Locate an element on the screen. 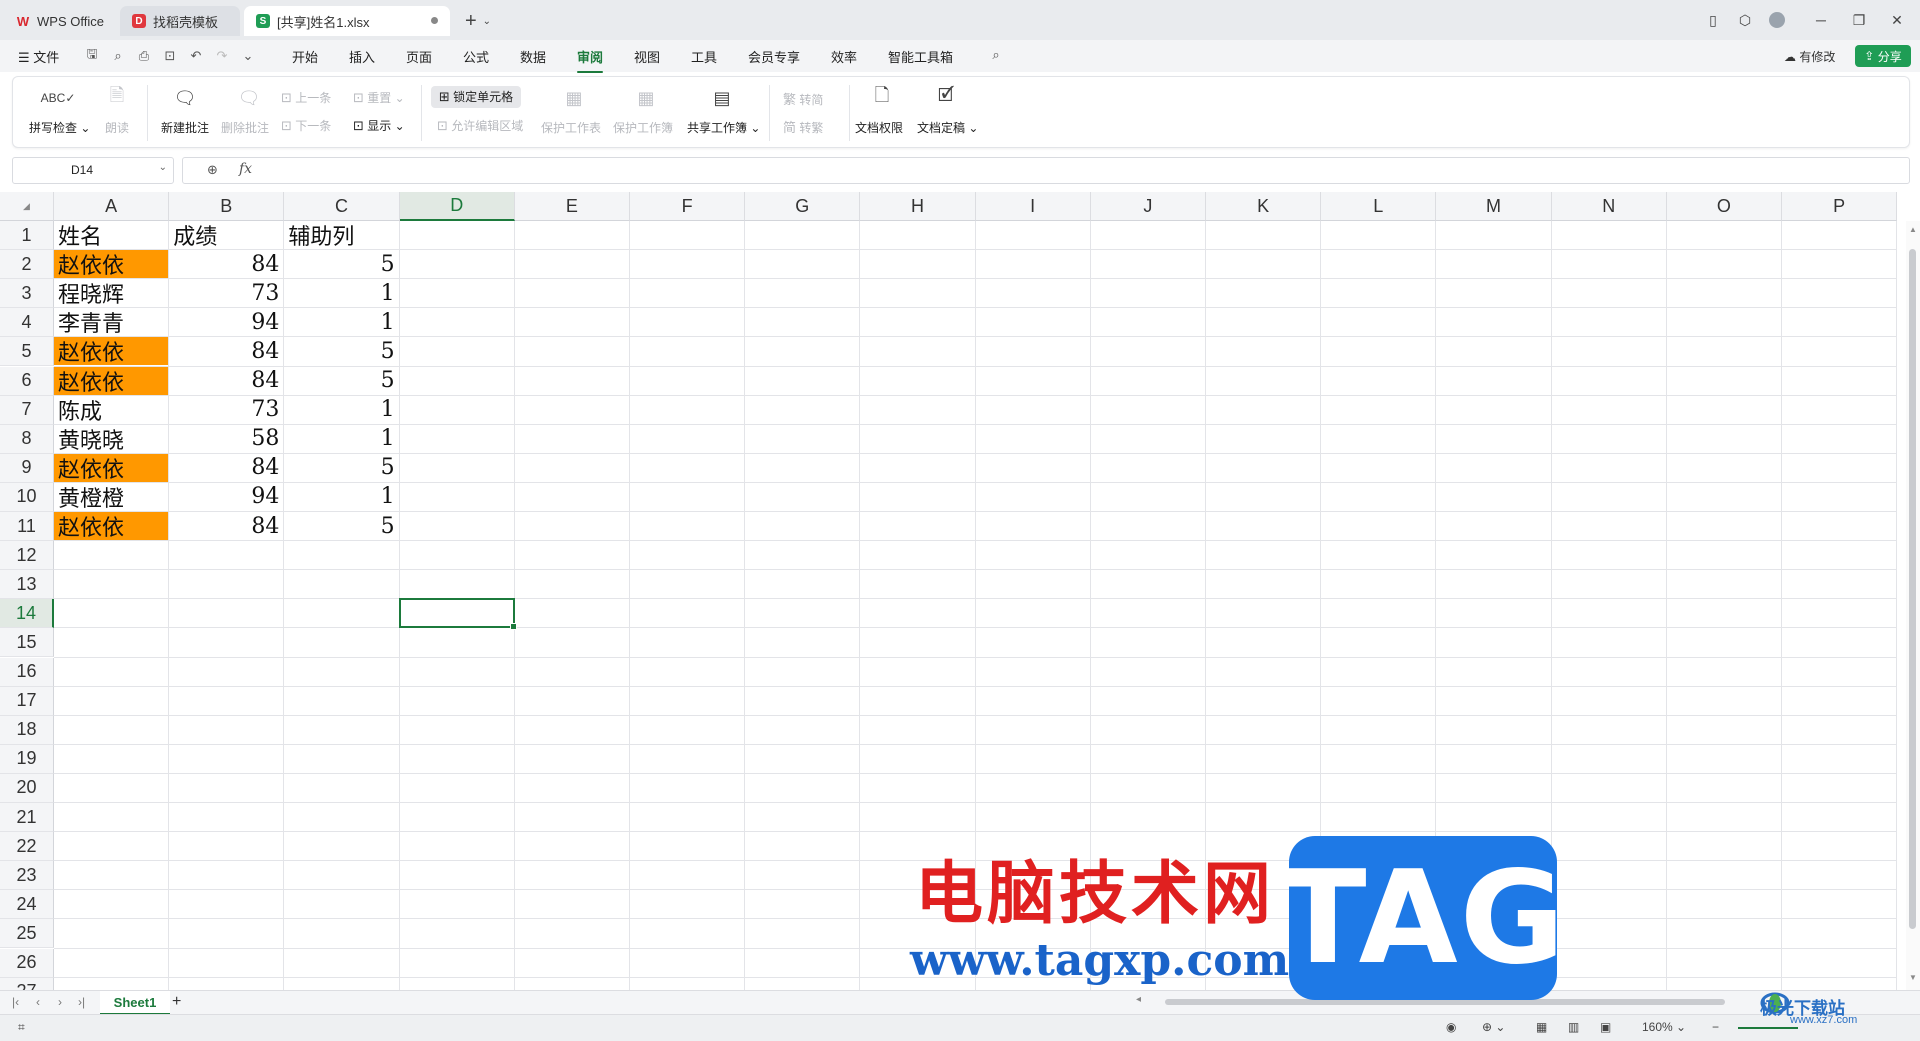  column-header-i: I is located at coordinates (1033, 206).